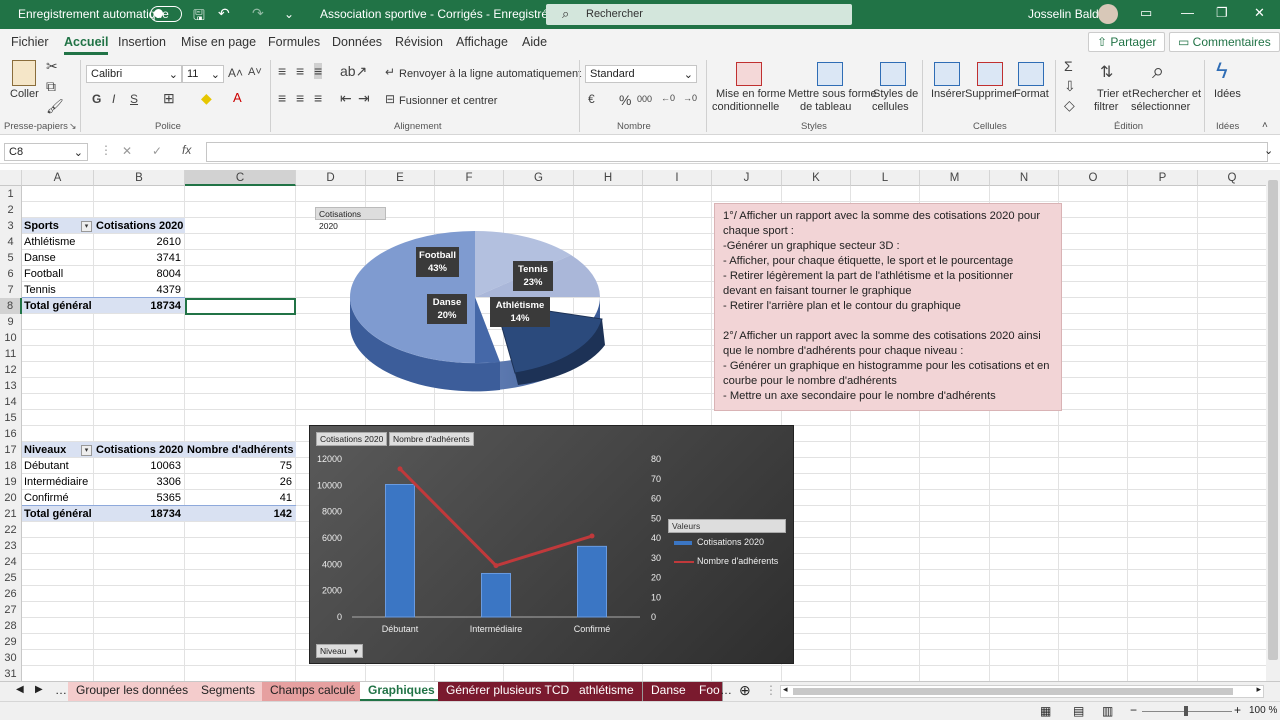 The image size is (1280, 720). I want to click on decrease-decimal-icon: →0, so click(690, 98).